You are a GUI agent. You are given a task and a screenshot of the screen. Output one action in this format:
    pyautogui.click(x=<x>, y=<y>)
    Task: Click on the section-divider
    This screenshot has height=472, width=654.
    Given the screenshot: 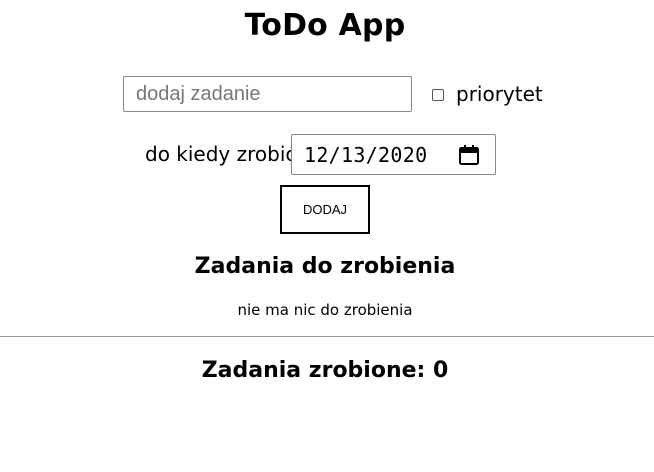 What is the action you would take?
    pyautogui.click(x=327, y=336)
    